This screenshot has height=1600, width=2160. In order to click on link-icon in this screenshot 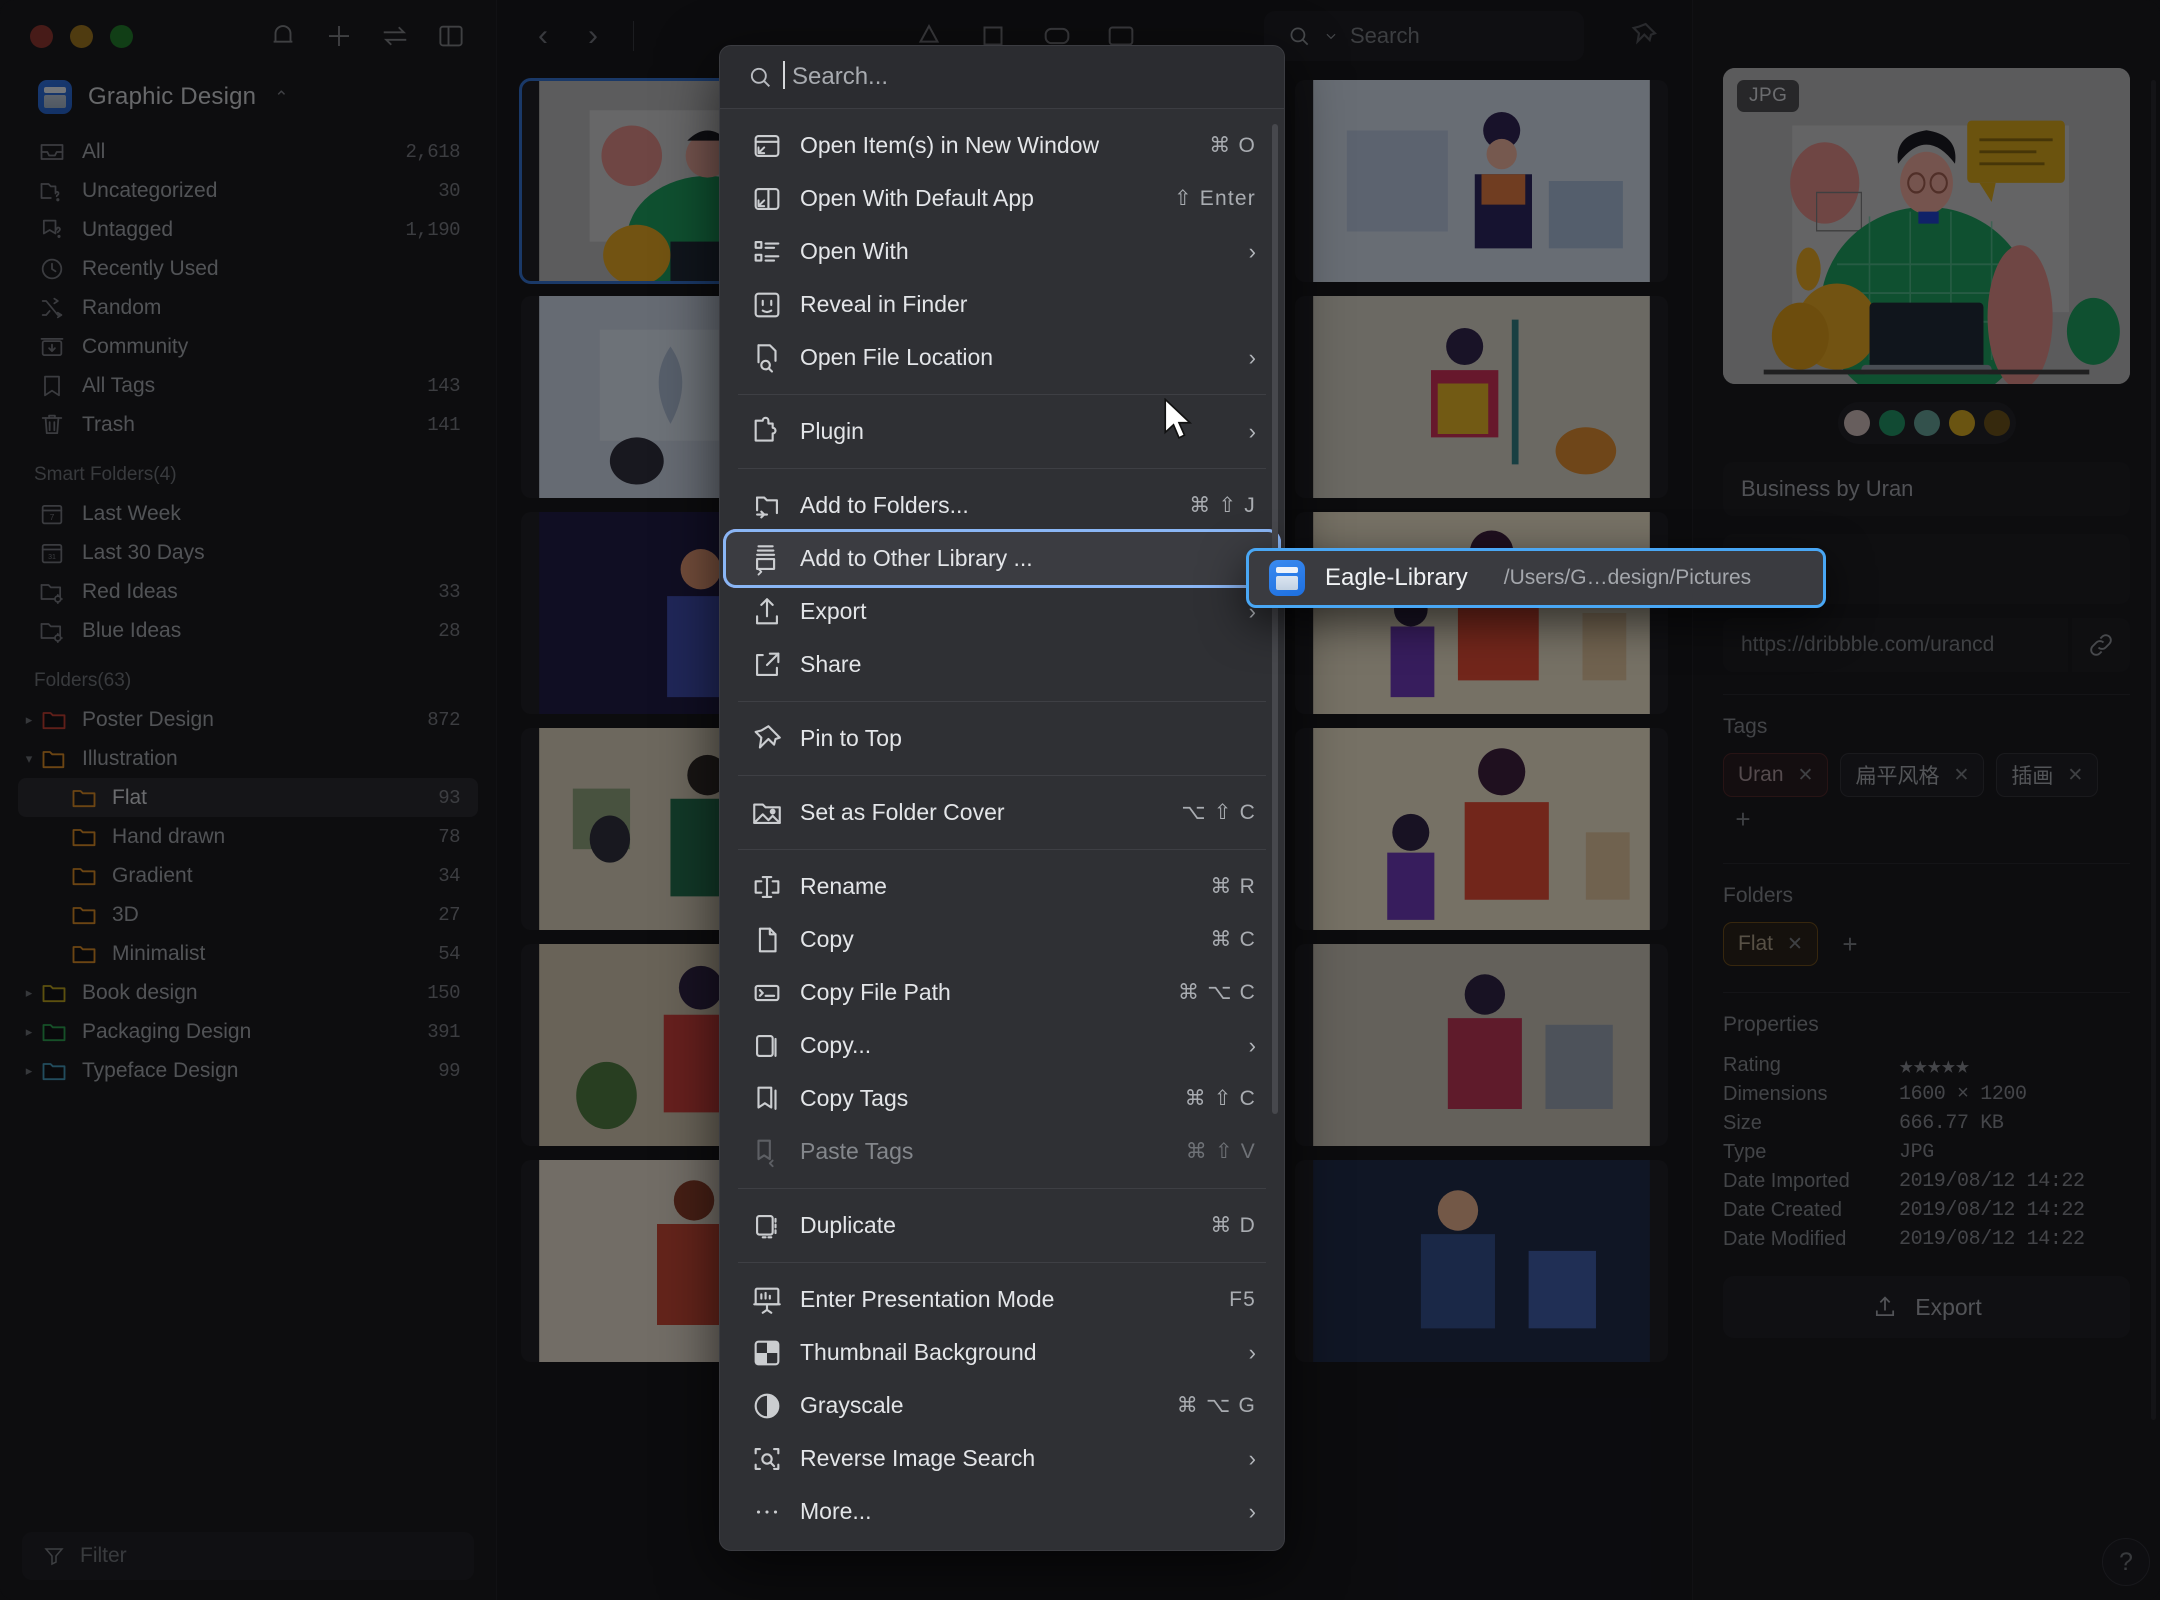, I will do `click(2101, 645)`.